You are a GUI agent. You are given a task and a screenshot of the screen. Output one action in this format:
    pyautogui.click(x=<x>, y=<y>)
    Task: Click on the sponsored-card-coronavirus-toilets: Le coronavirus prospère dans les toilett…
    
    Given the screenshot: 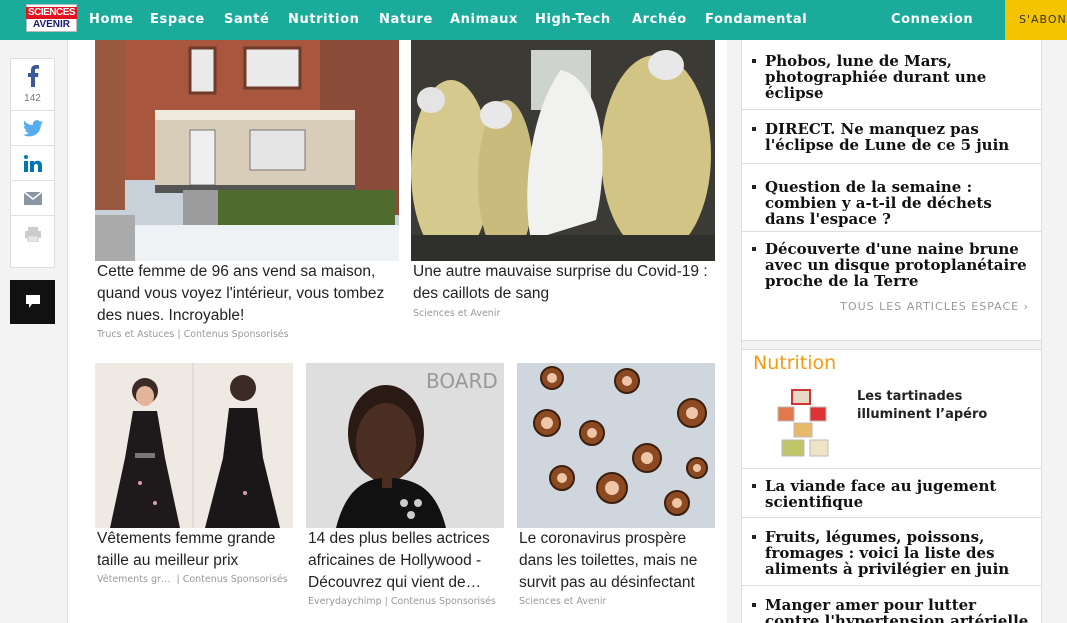 What is the action you would take?
    pyautogui.click(x=617, y=493)
    